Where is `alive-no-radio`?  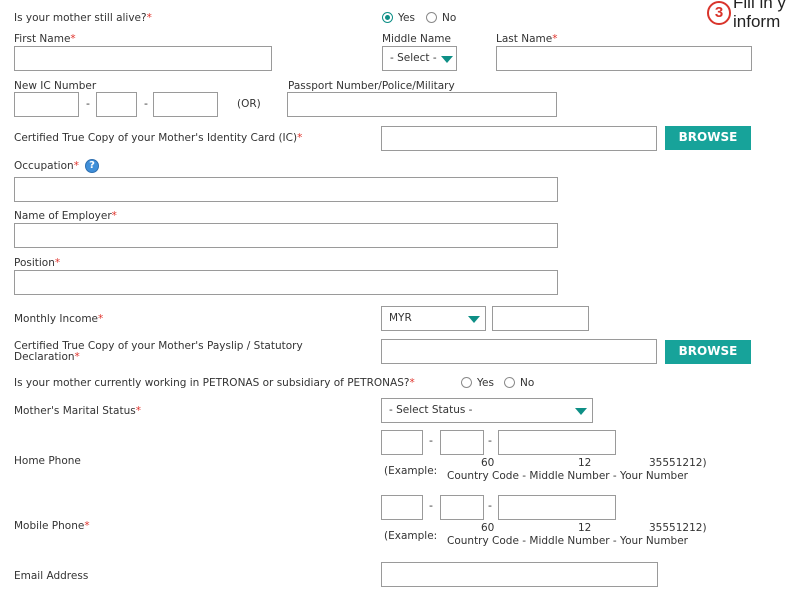 alive-no-radio is located at coordinates (431, 17).